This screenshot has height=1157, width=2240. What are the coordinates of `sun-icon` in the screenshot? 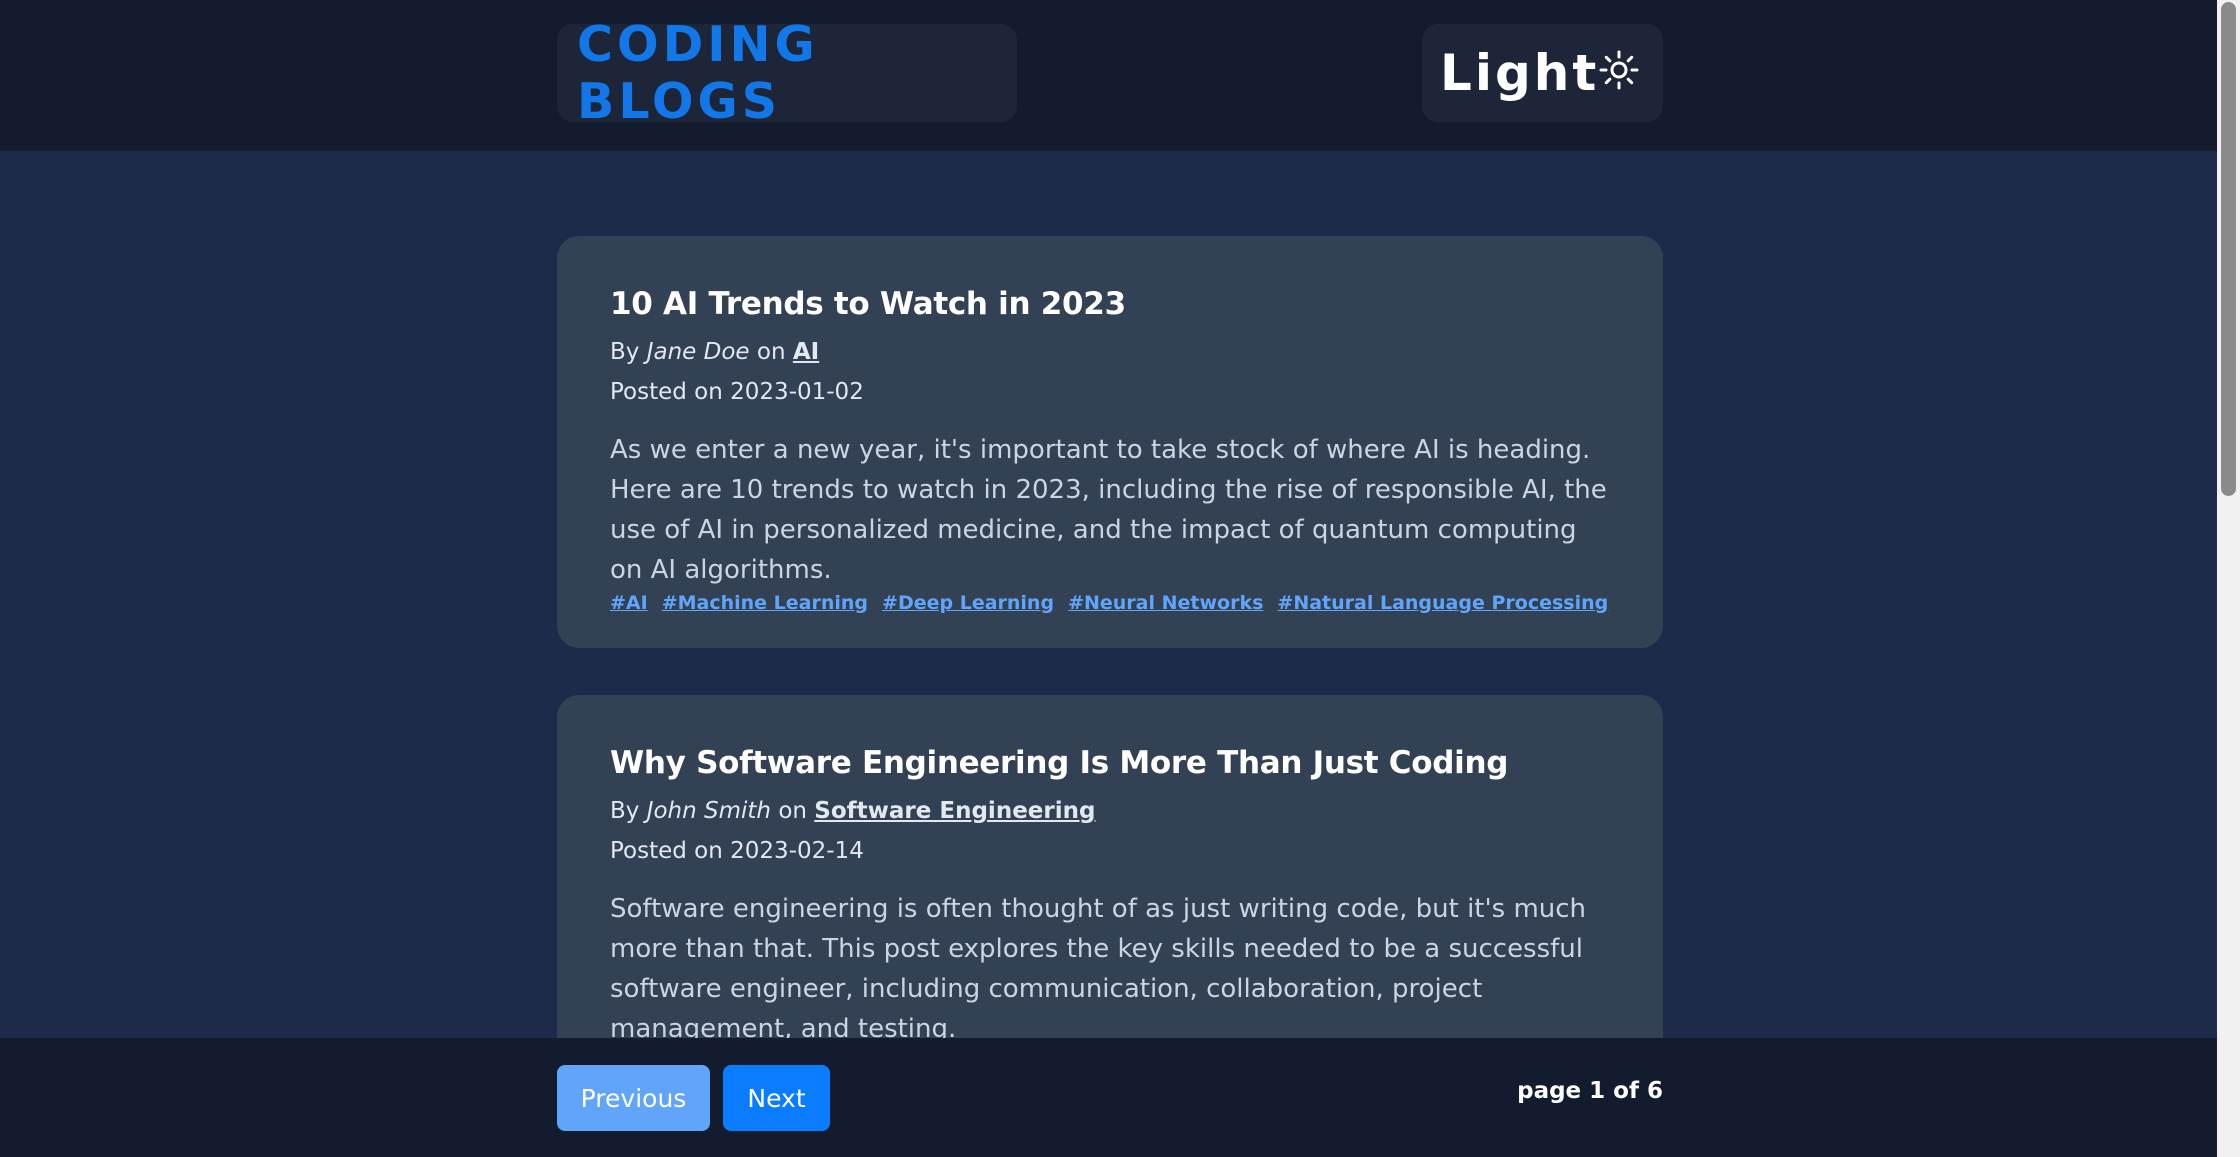 It's located at (1619, 68).